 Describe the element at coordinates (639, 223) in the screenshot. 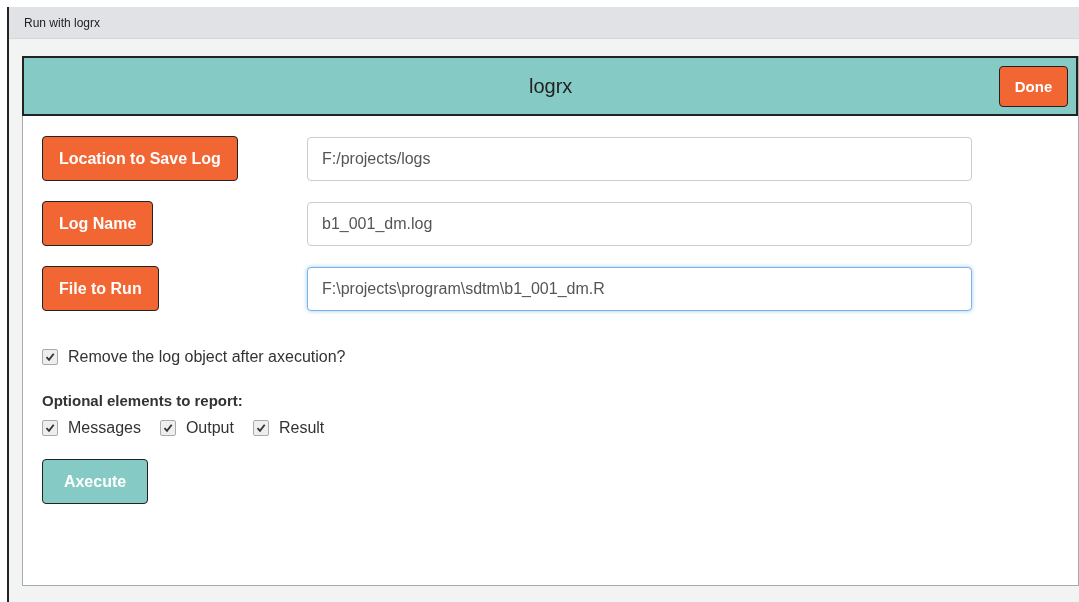

I see `path-field: b1_001_dm.log` at that location.